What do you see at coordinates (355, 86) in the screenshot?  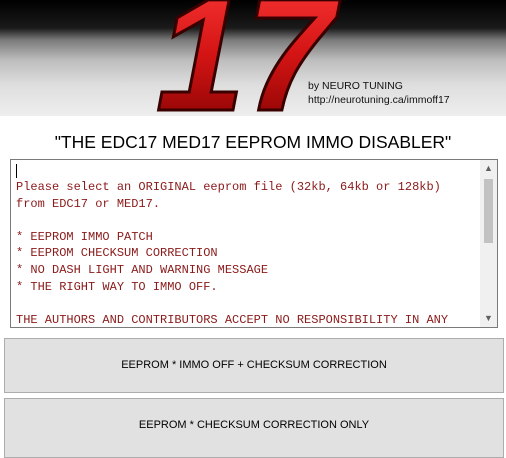 I see `credit-author: by NEURO TUNING` at bounding box center [355, 86].